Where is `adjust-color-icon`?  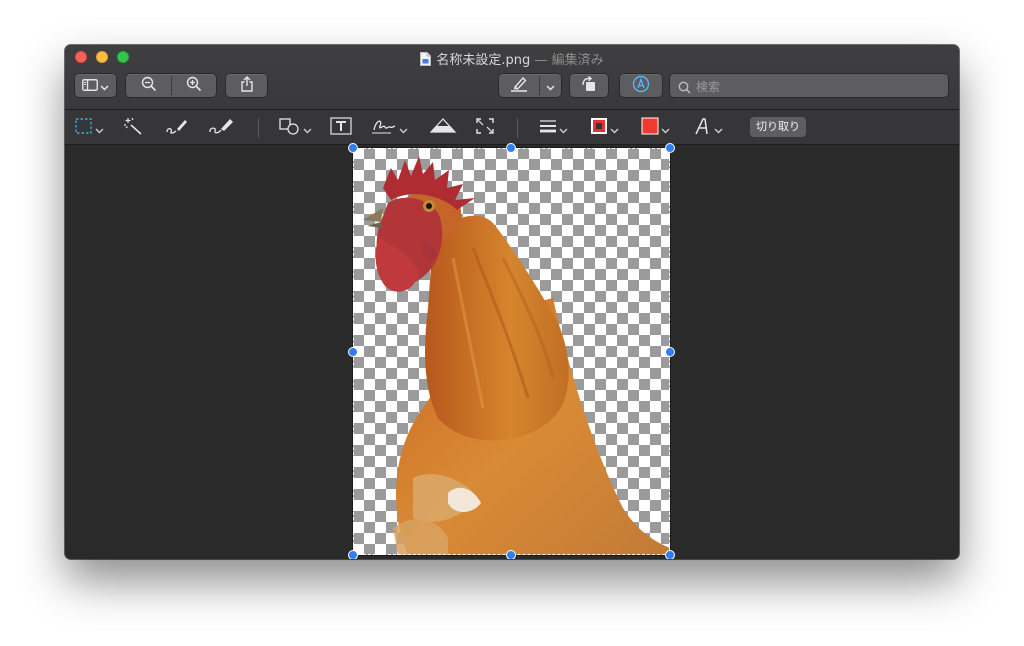
adjust-color-icon is located at coordinates (443, 128).